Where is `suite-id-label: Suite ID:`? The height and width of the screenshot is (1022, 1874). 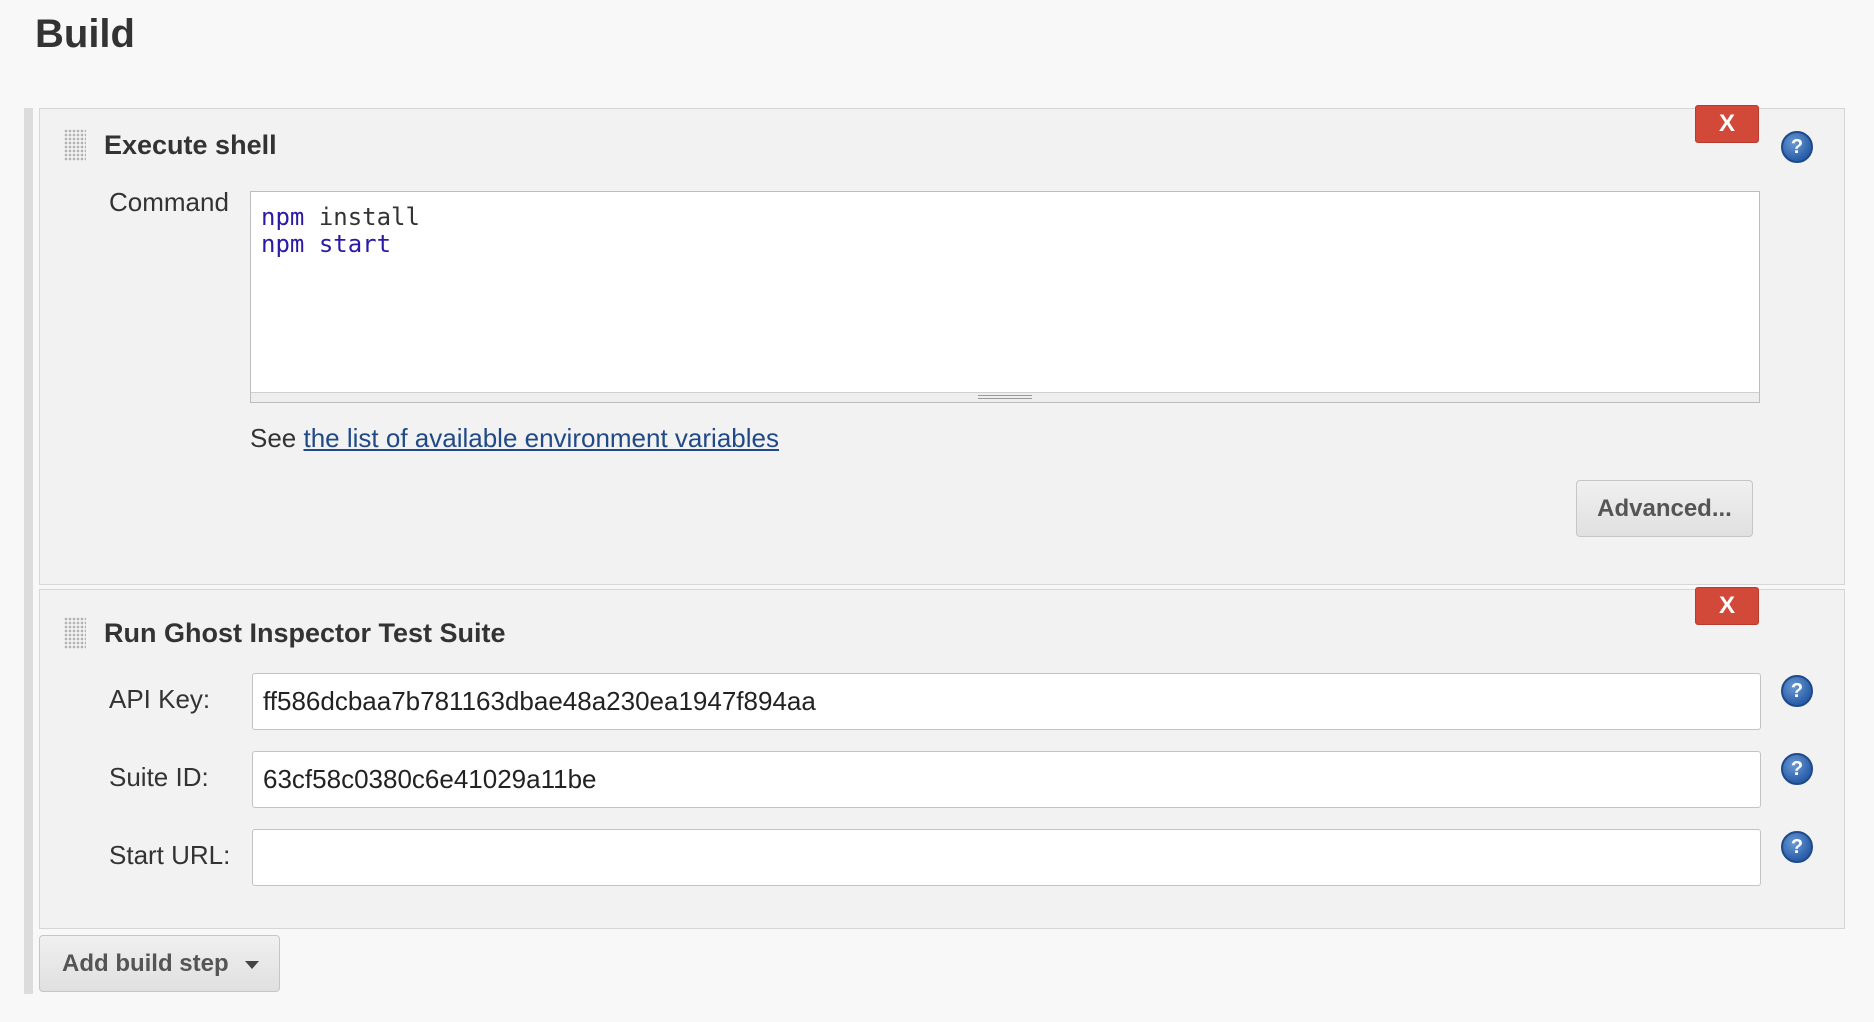
suite-id-label: Suite ID: is located at coordinates (159, 777).